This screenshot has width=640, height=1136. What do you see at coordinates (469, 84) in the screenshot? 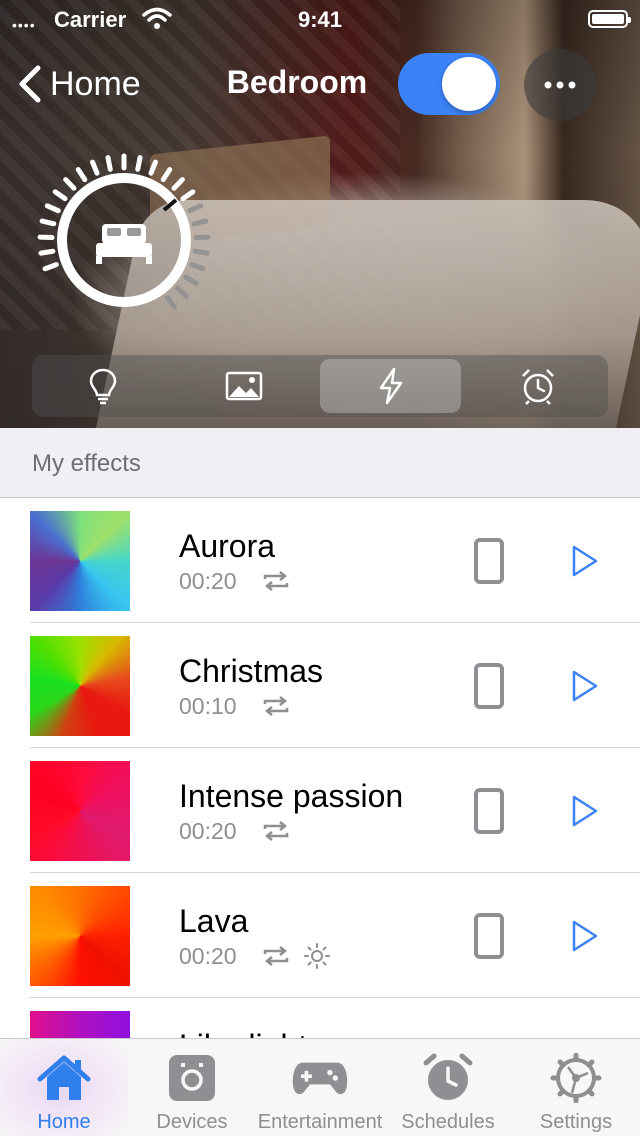
I see `toggle-knob` at bounding box center [469, 84].